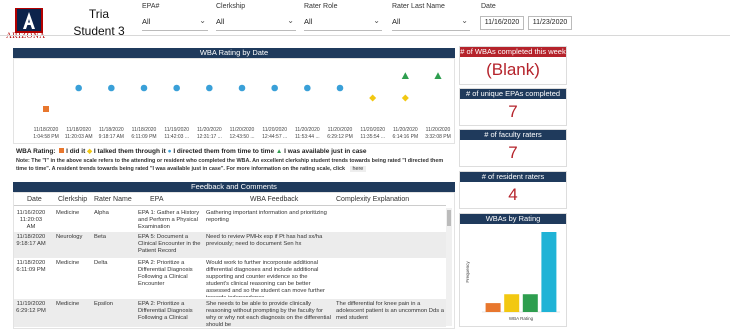  Describe the element at coordinates (101, 213) in the screenshot. I see `cell-rater: Alpha` at that location.